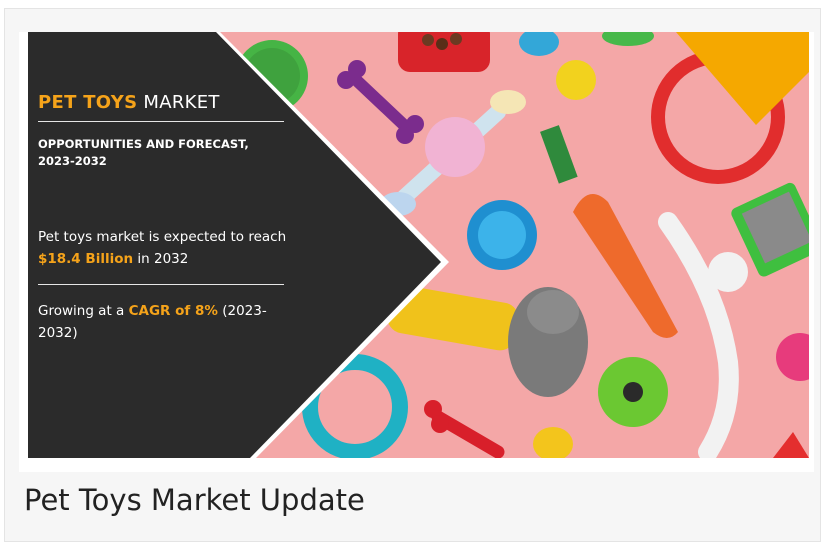 The height and width of the screenshot is (546, 825). What do you see at coordinates (86, 259) in the screenshot?
I see `reach-value: $18.4 Billion` at bounding box center [86, 259].